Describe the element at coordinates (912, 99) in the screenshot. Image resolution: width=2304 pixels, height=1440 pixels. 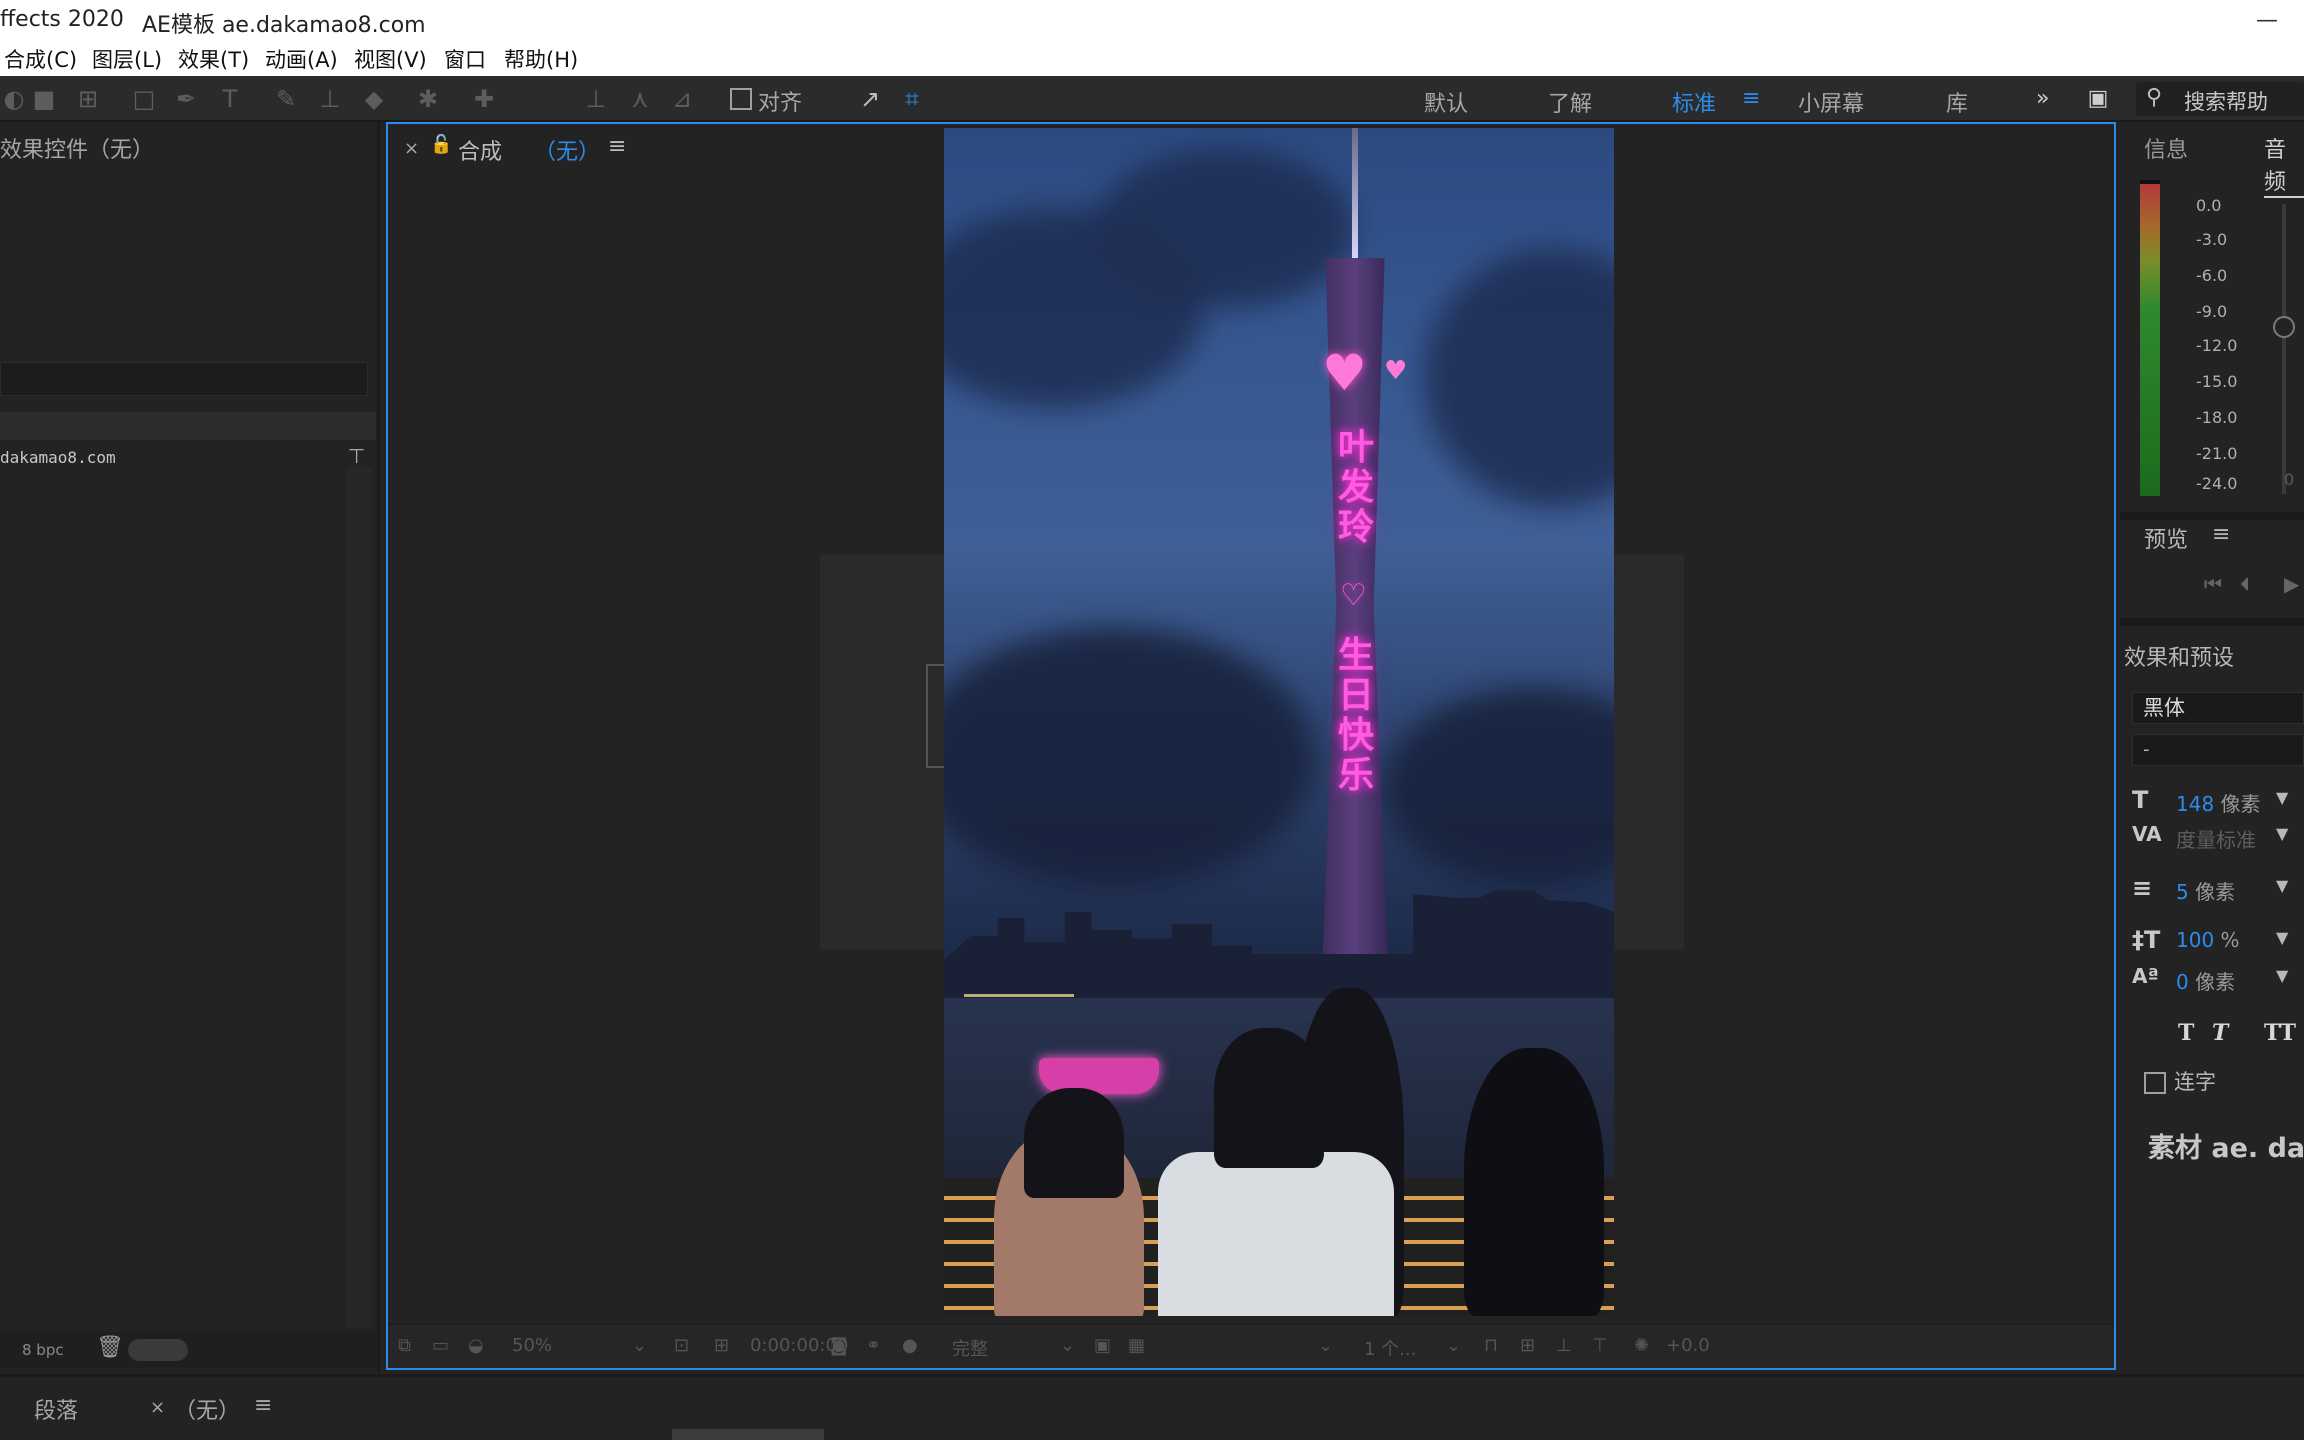
I see `snap-icon: ⌗` at that location.